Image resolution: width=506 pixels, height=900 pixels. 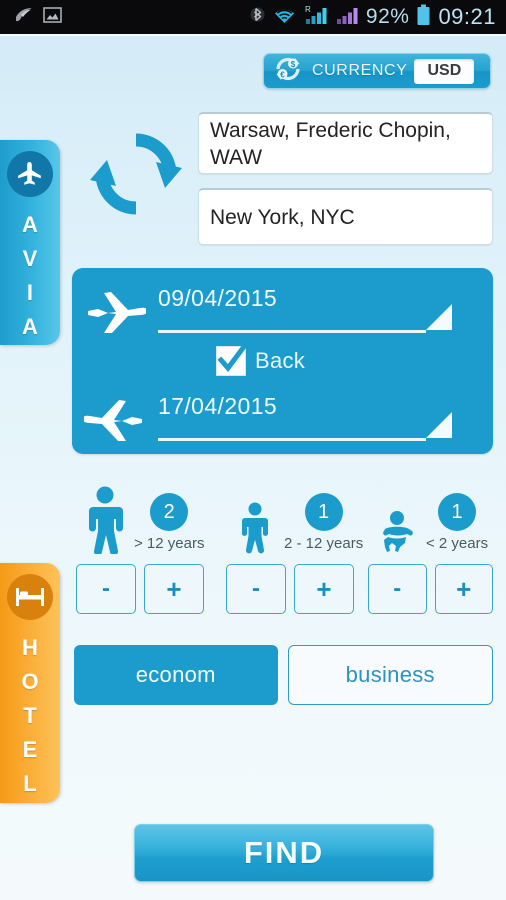 I want to click on child-count: 1, so click(x=323, y=512).